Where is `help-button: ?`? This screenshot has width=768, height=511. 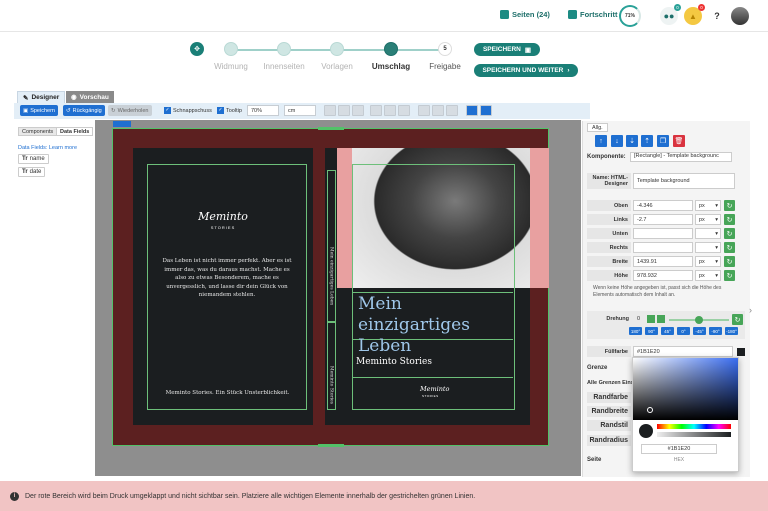 help-button: ? is located at coordinates (717, 16).